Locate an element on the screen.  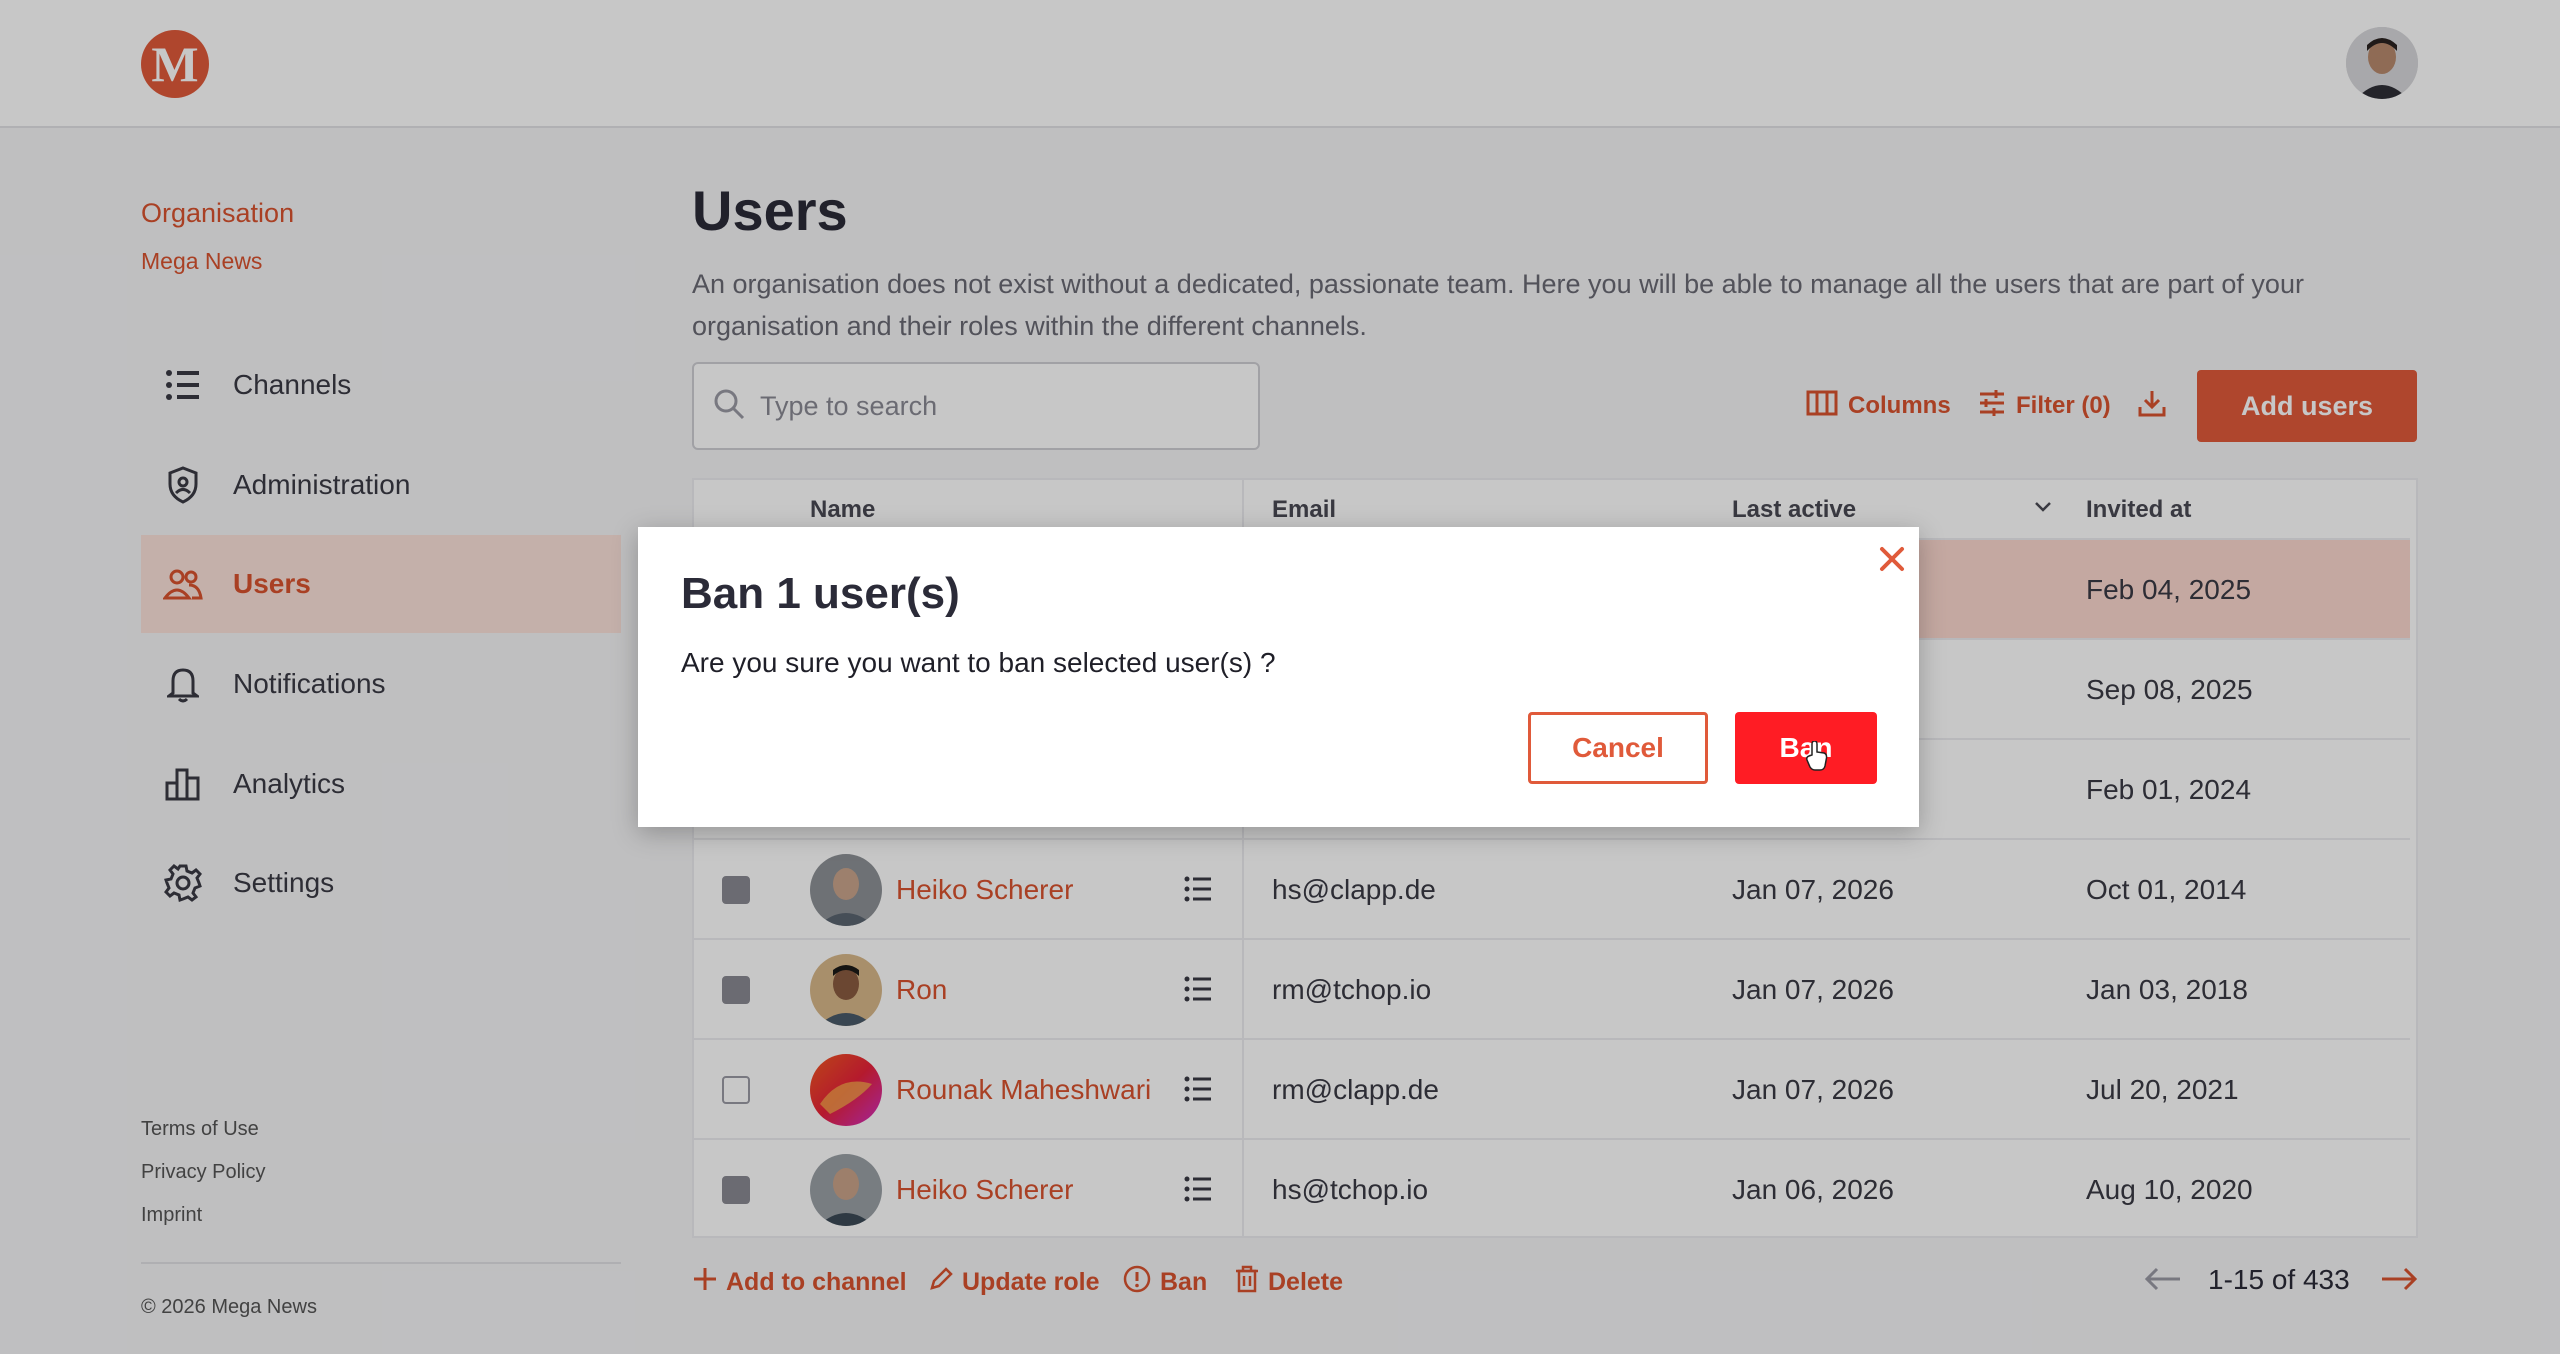
dialog-title: Ban 1 user(s) is located at coordinates (820, 593).